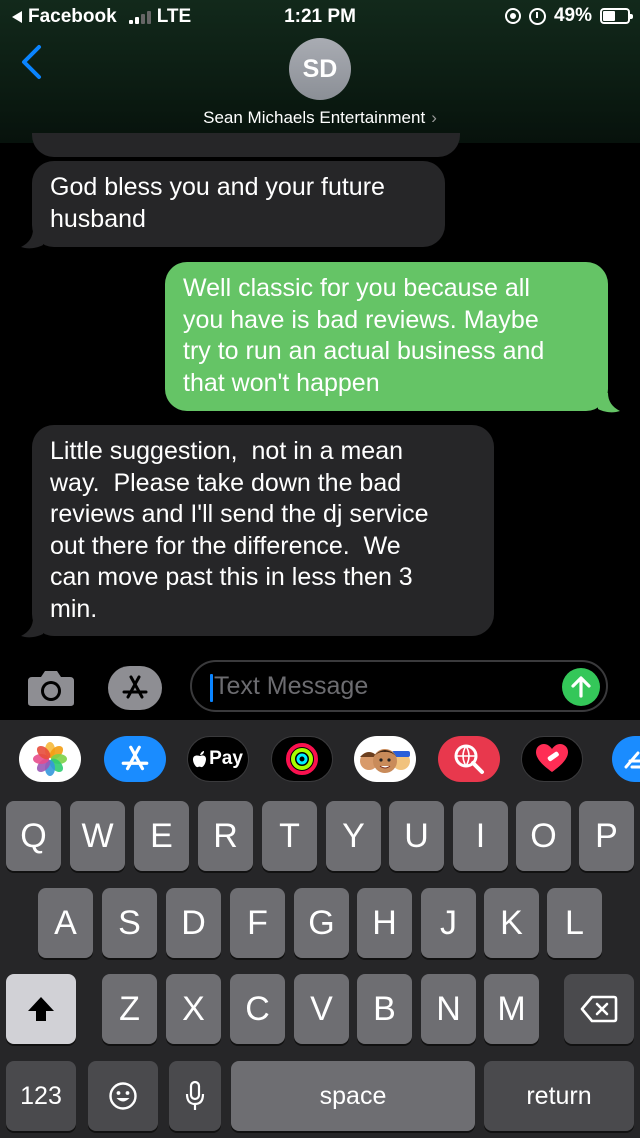  I want to click on apple-pay-label: Pay, so click(226, 758).